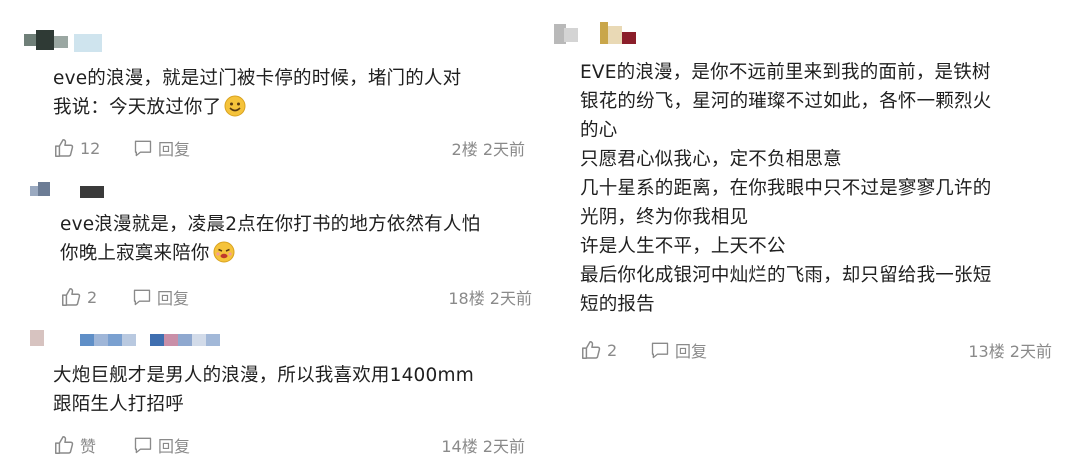  What do you see at coordinates (617, 304) in the screenshot?
I see `comment-line: 短的报告` at bounding box center [617, 304].